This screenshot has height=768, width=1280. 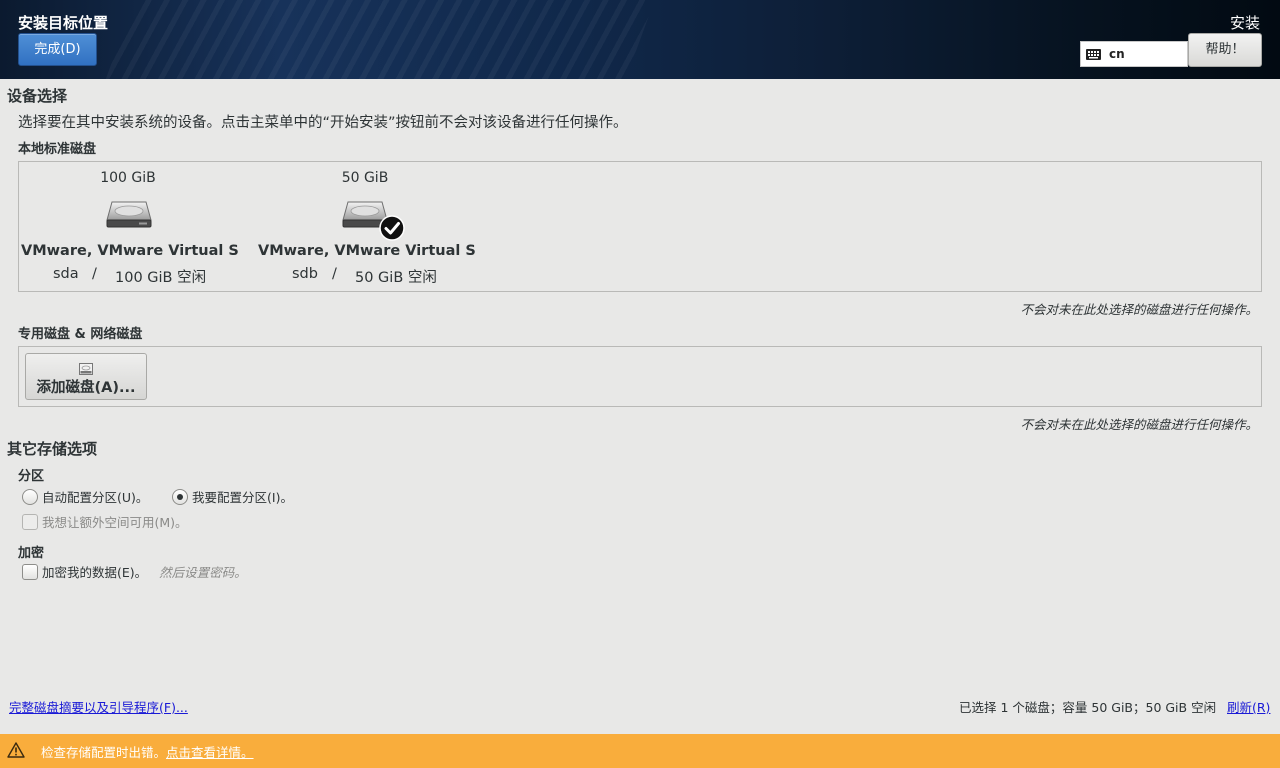 I want to click on device-selection-title: 设备选择, so click(x=37, y=96).